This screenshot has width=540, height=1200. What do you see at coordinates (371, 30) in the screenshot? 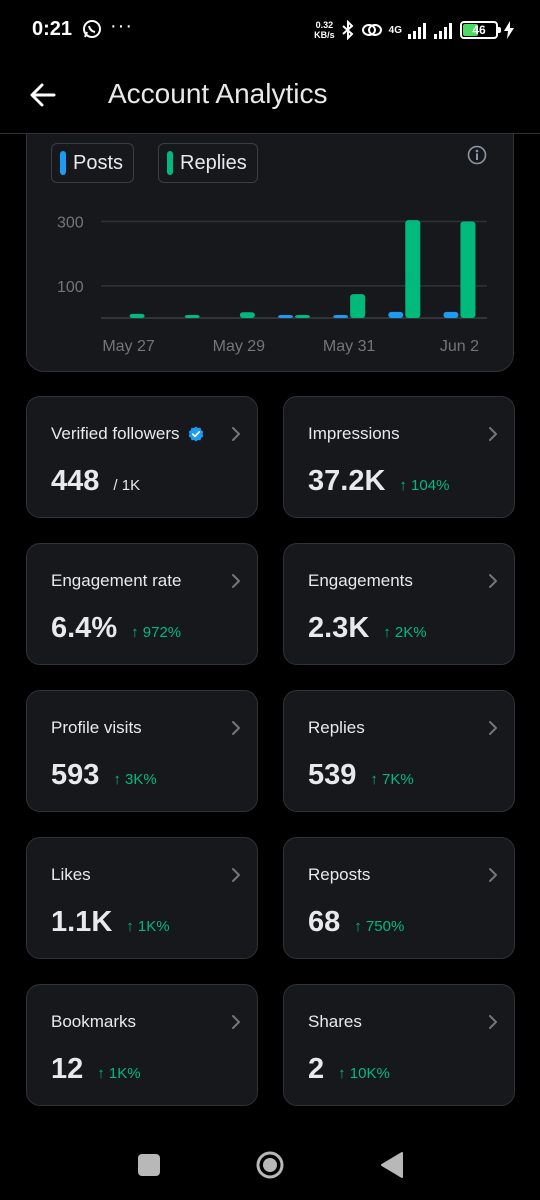
I see `link-icon` at bounding box center [371, 30].